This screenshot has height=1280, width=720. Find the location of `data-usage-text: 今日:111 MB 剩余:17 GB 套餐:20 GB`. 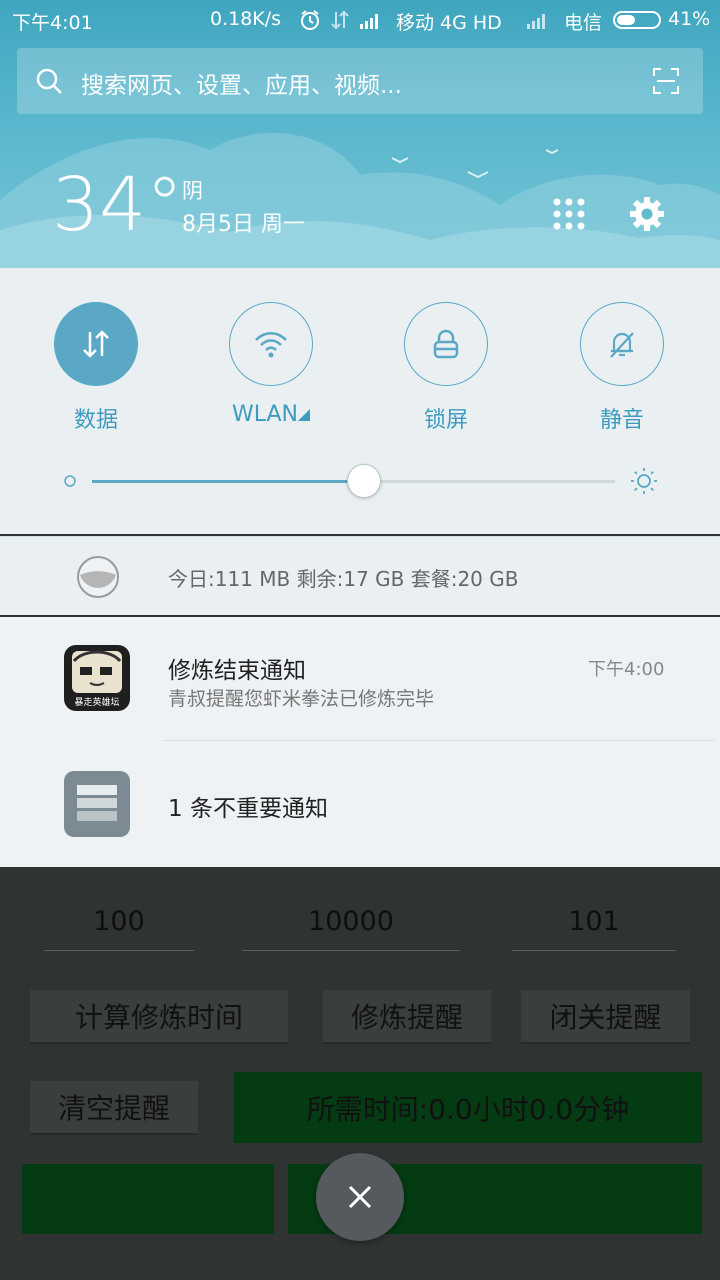

data-usage-text: 今日:111 MB 剩余:17 GB 套餐:20 GB is located at coordinates (343, 579).